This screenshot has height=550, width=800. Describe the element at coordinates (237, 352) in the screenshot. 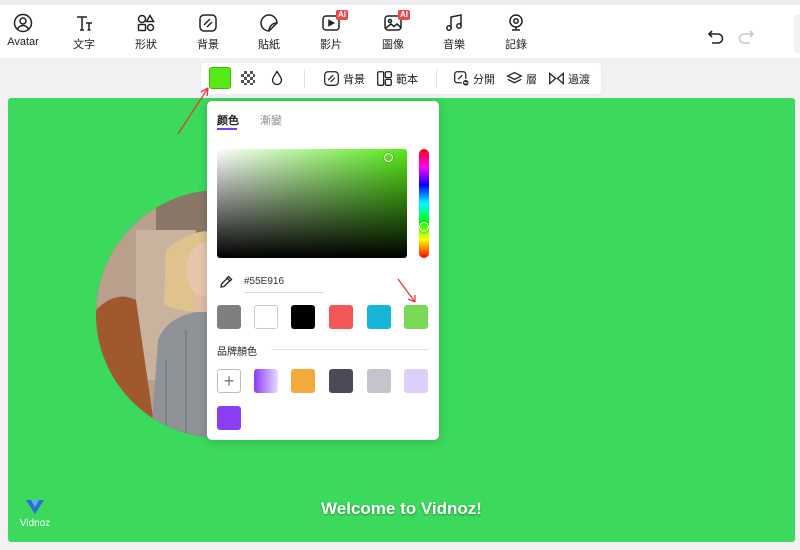

I see `brand-colors-label: 品牌顏色` at that location.